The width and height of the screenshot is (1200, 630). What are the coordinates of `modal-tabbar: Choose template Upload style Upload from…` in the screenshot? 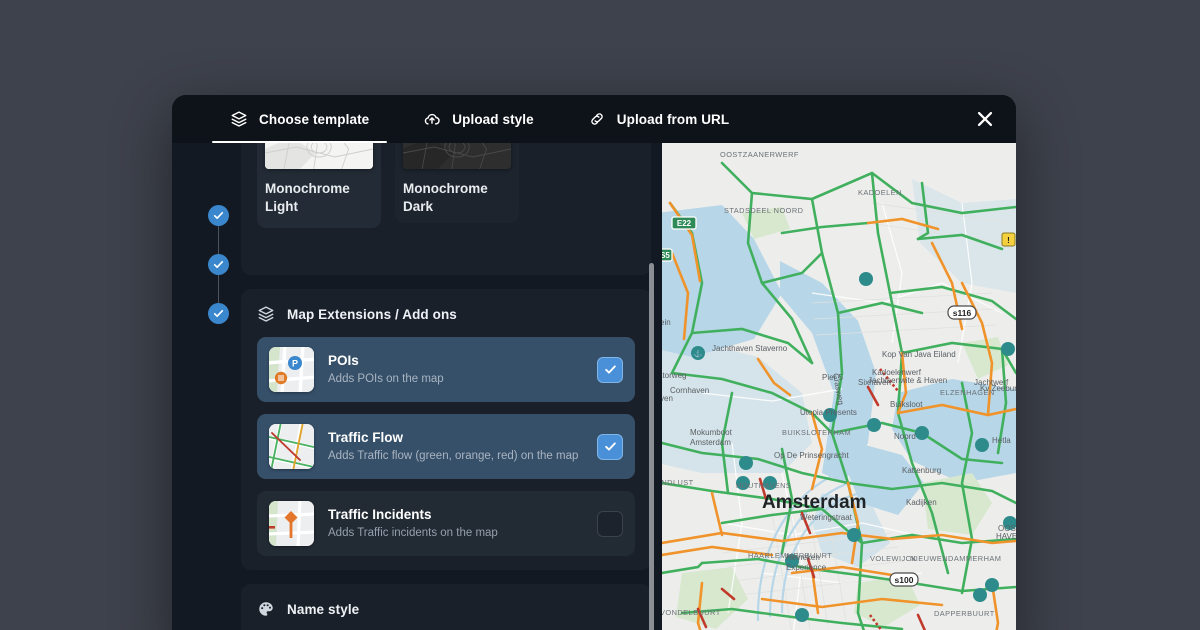 It's located at (594, 119).